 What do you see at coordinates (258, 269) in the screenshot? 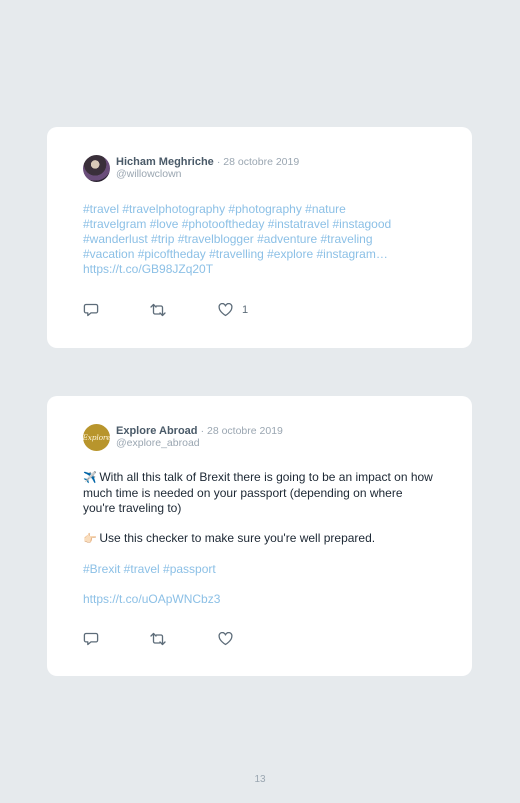
I see `tweet-link: https://t.co/GB98JZq20T` at bounding box center [258, 269].